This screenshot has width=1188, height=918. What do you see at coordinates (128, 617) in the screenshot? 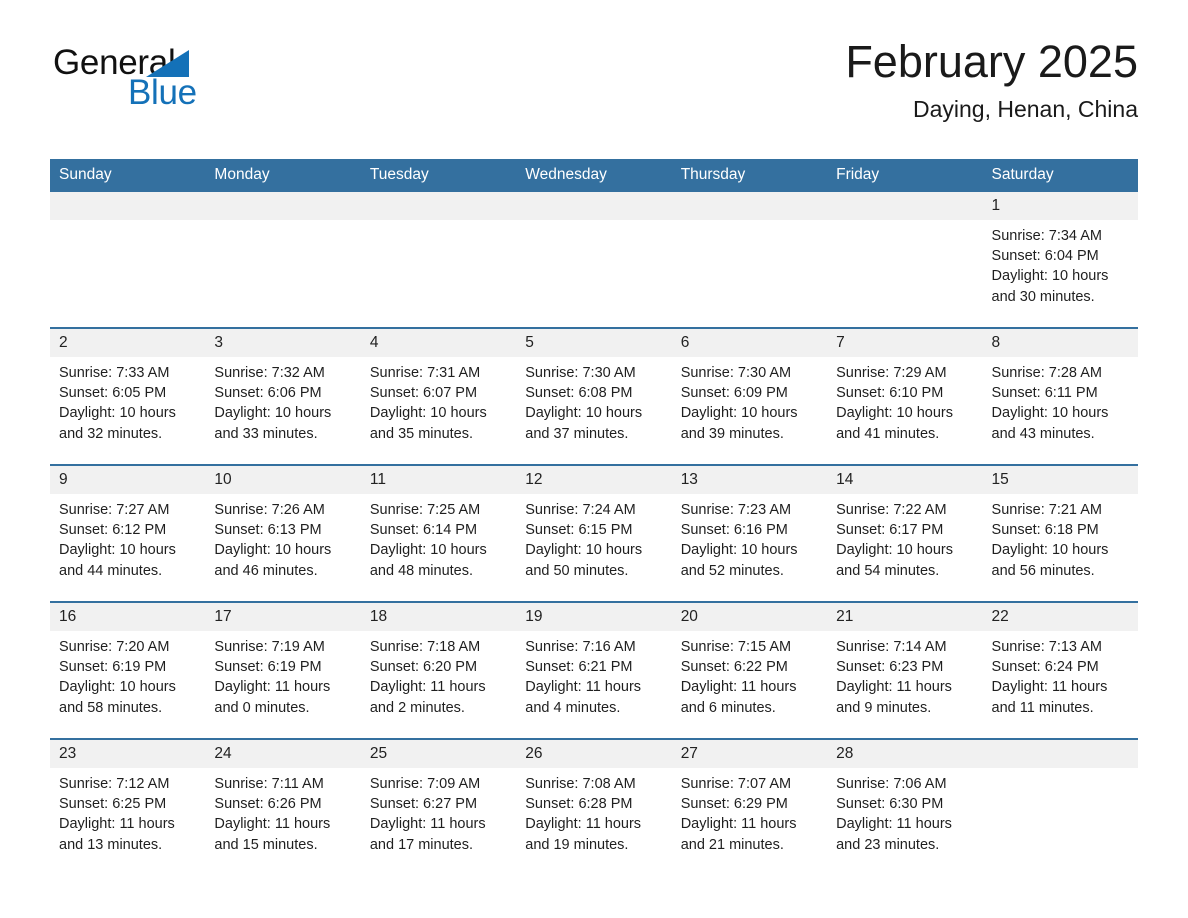
I see `day-number: 16` at bounding box center [128, 617].